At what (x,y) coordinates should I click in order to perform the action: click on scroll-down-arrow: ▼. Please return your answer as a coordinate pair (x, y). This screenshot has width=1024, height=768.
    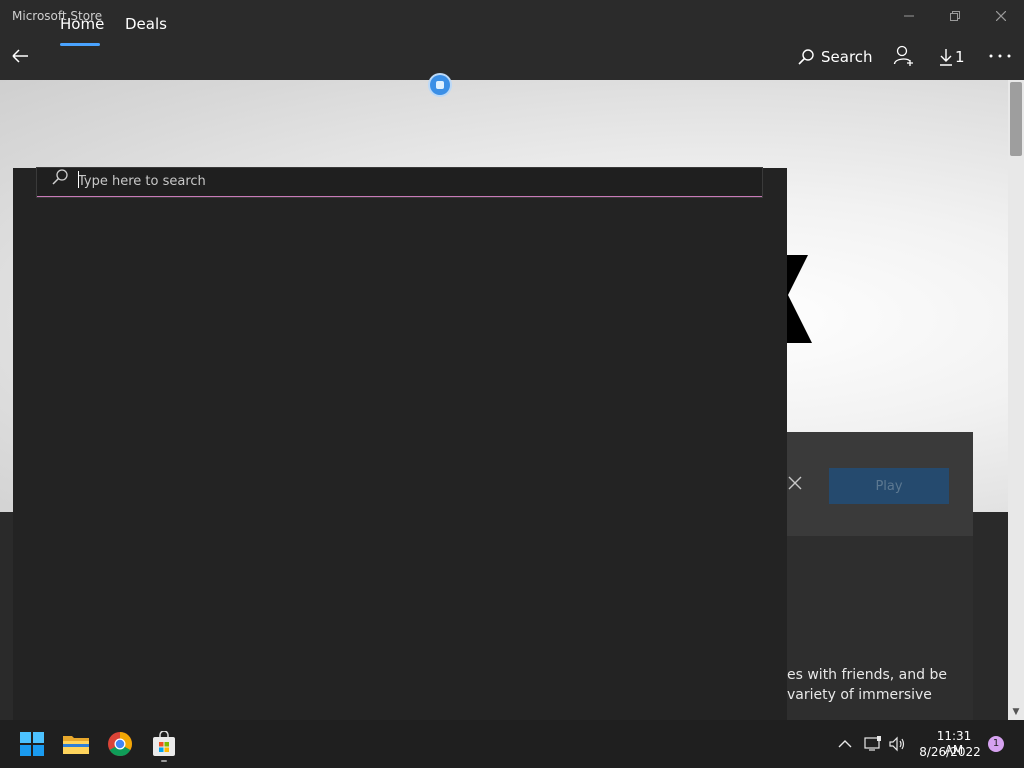
    Looking at the image, I should click on (1016, 712).